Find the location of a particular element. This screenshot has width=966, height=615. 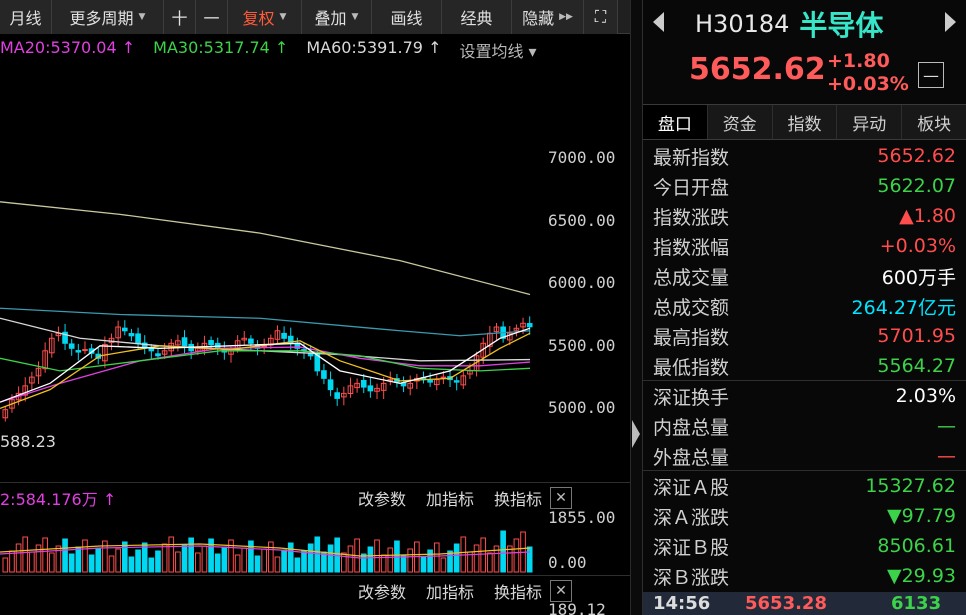

switch-indicator-button-2: 换指标 is located at coordinates (518, 591).